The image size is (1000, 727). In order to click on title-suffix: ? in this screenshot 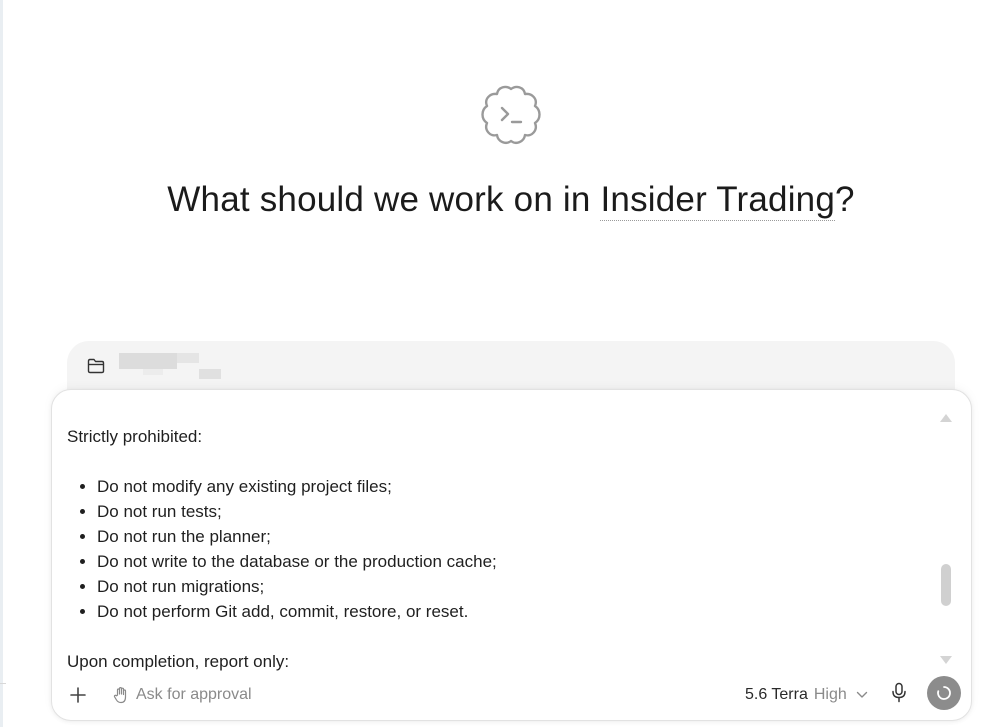, I will do `click(845, 199)`.